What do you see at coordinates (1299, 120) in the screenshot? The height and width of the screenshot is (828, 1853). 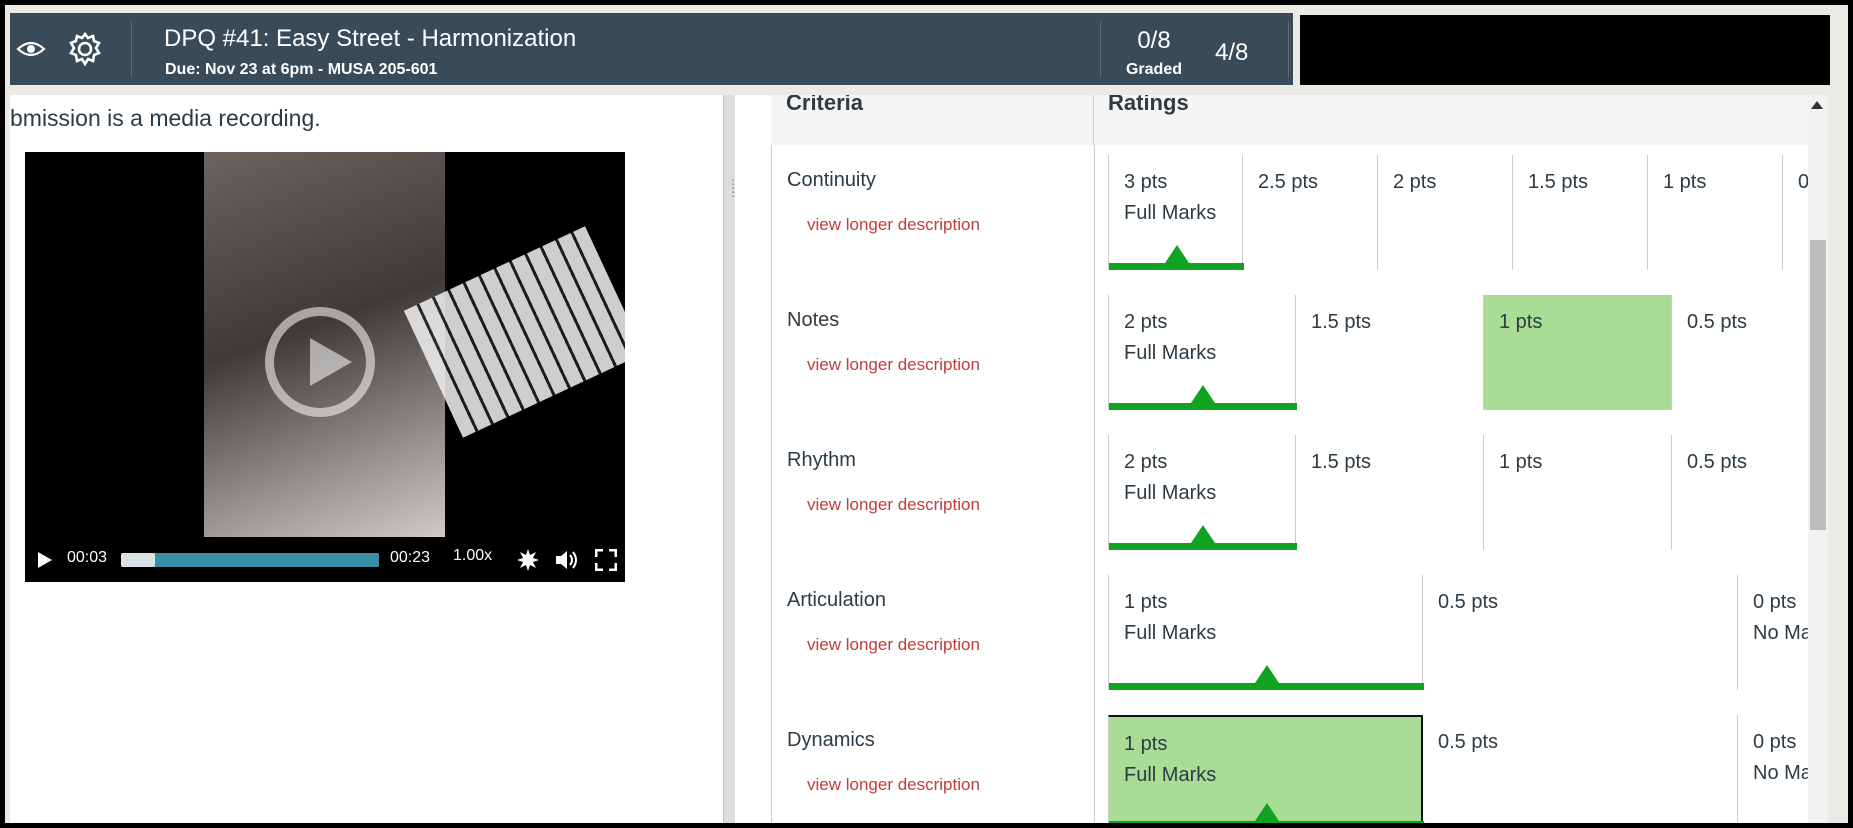 I see `rubric-header: Criteria Ratings` at bounding box center [1299, 120].